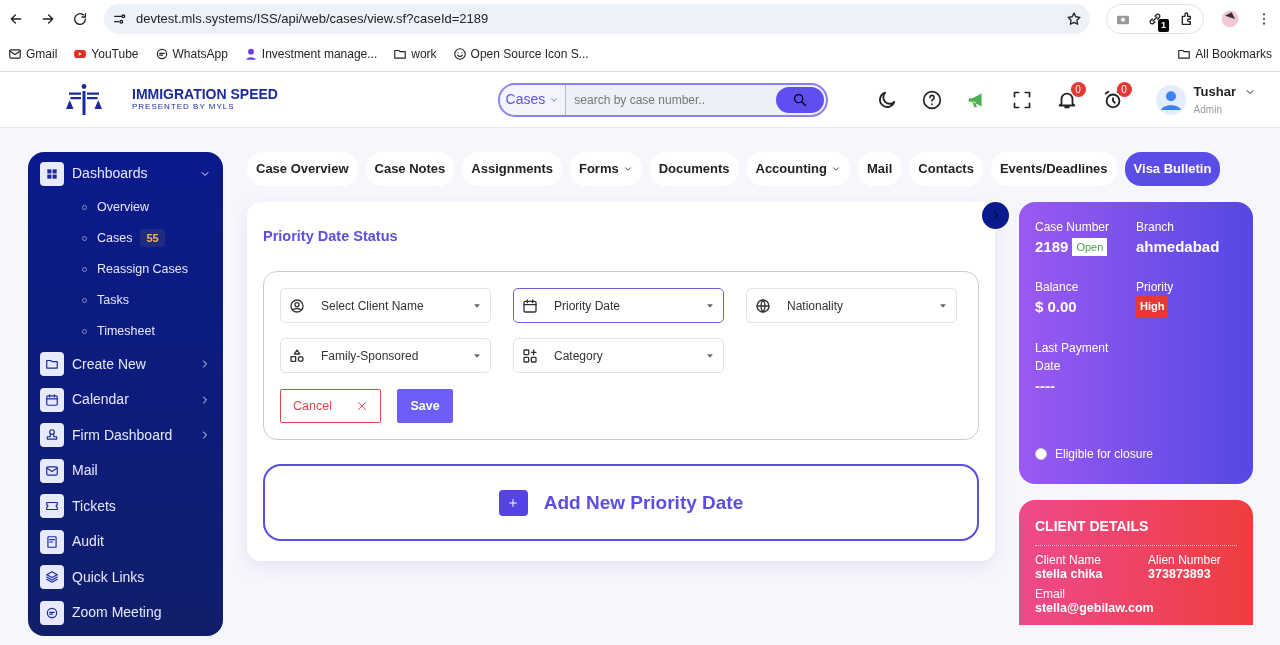 This screenshot has width=1280, height=645. Describe the element at coordinates (1156, 227) in the screenshot. I see `field-label: Branch` at that location.